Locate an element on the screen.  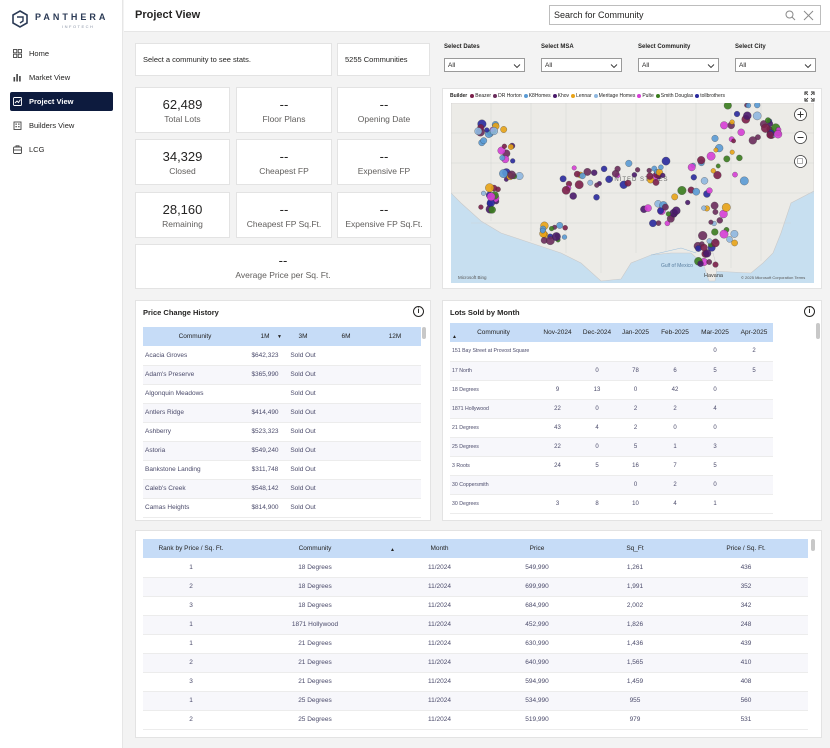
table-row: 3 21 Degrees 11/2024 594,990 1,459 408 is located at coordinates (475, 682).